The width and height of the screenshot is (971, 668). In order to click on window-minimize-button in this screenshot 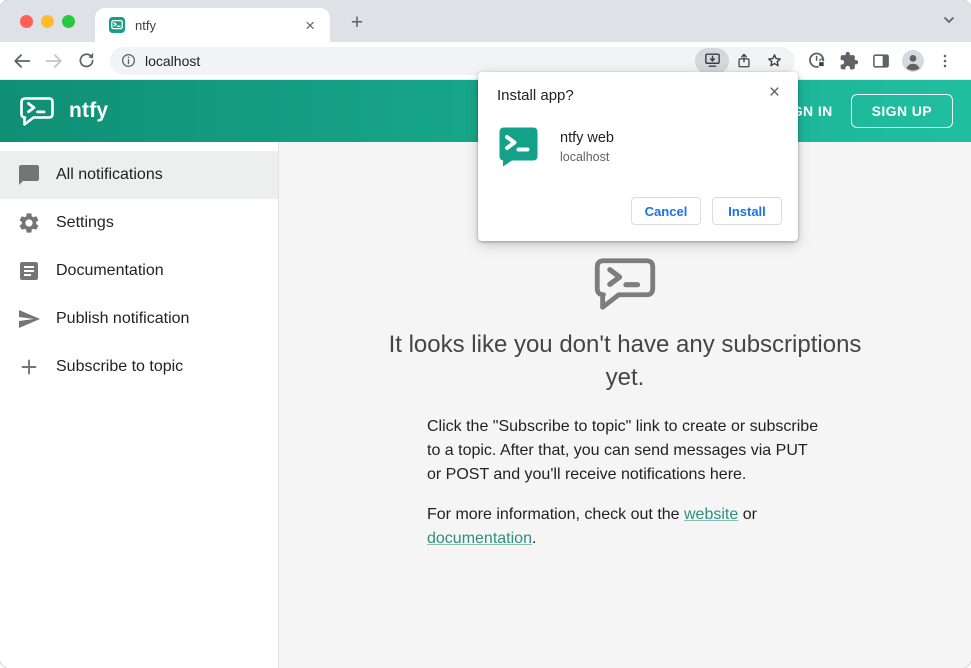, I will do `click(47, 21)`.